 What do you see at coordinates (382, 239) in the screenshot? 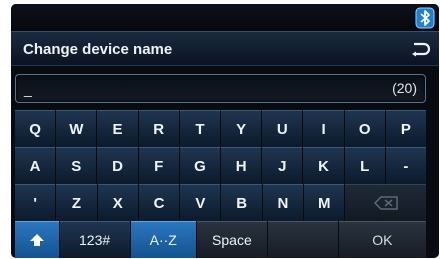
I see `ok-button: OK` at bounding box center [382, 239].